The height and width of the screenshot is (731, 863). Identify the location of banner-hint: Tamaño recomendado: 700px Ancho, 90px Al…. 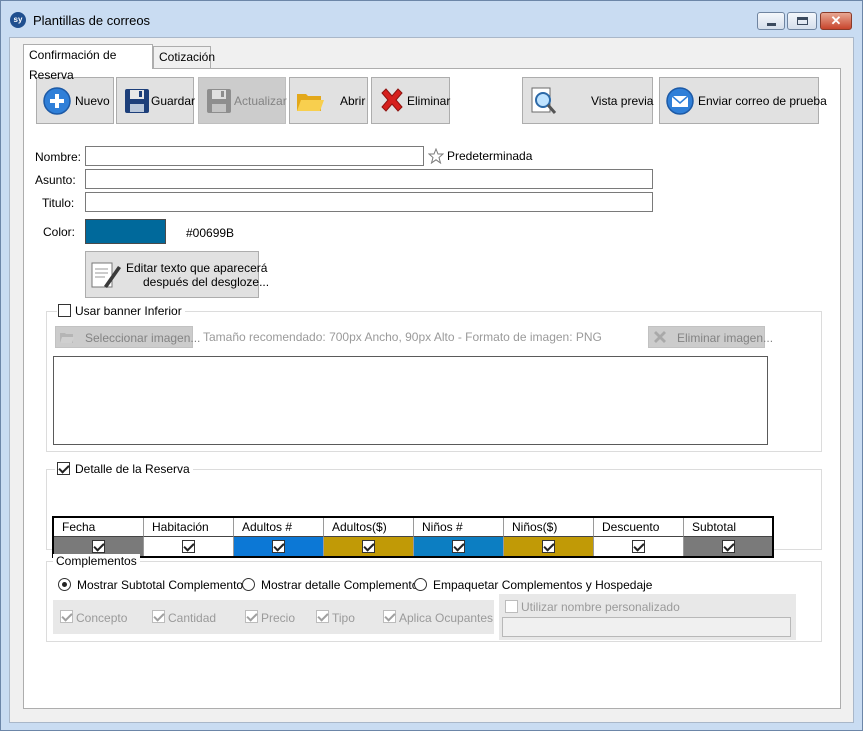
(402, 337).